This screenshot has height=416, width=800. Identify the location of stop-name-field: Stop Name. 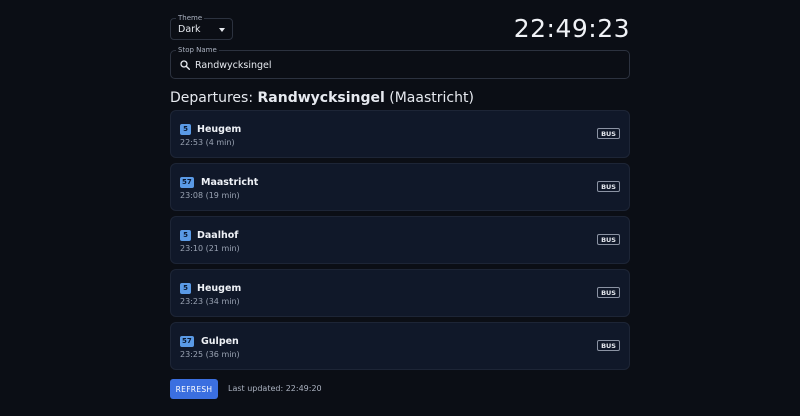
(400, 62).